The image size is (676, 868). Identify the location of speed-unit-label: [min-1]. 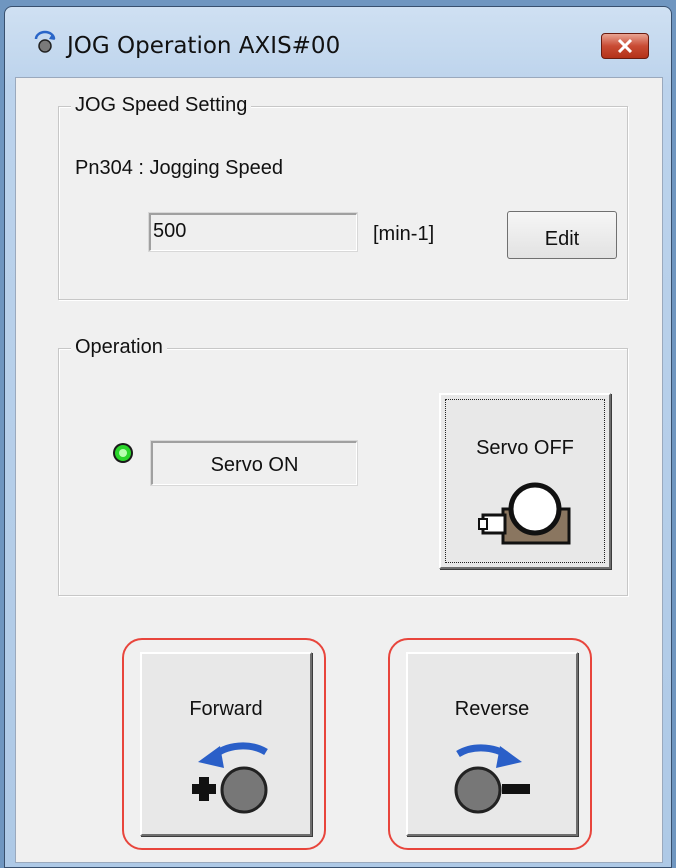
(404, 234).